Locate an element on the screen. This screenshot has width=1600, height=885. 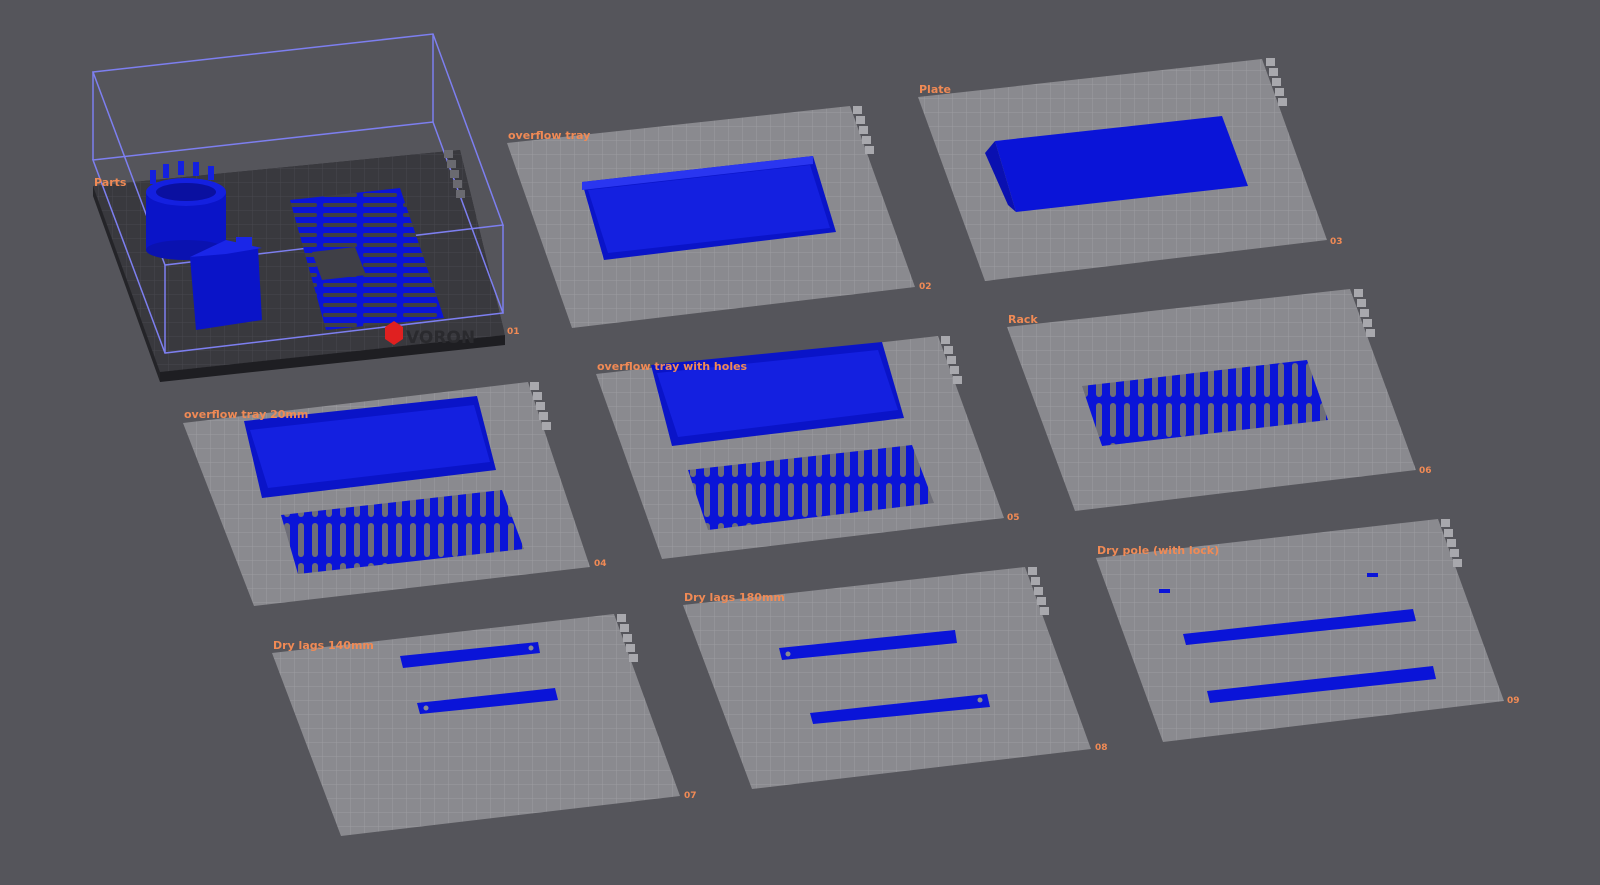
plate-09: Dry pole (with lock) 09 is located at coordinates (1308, 630).